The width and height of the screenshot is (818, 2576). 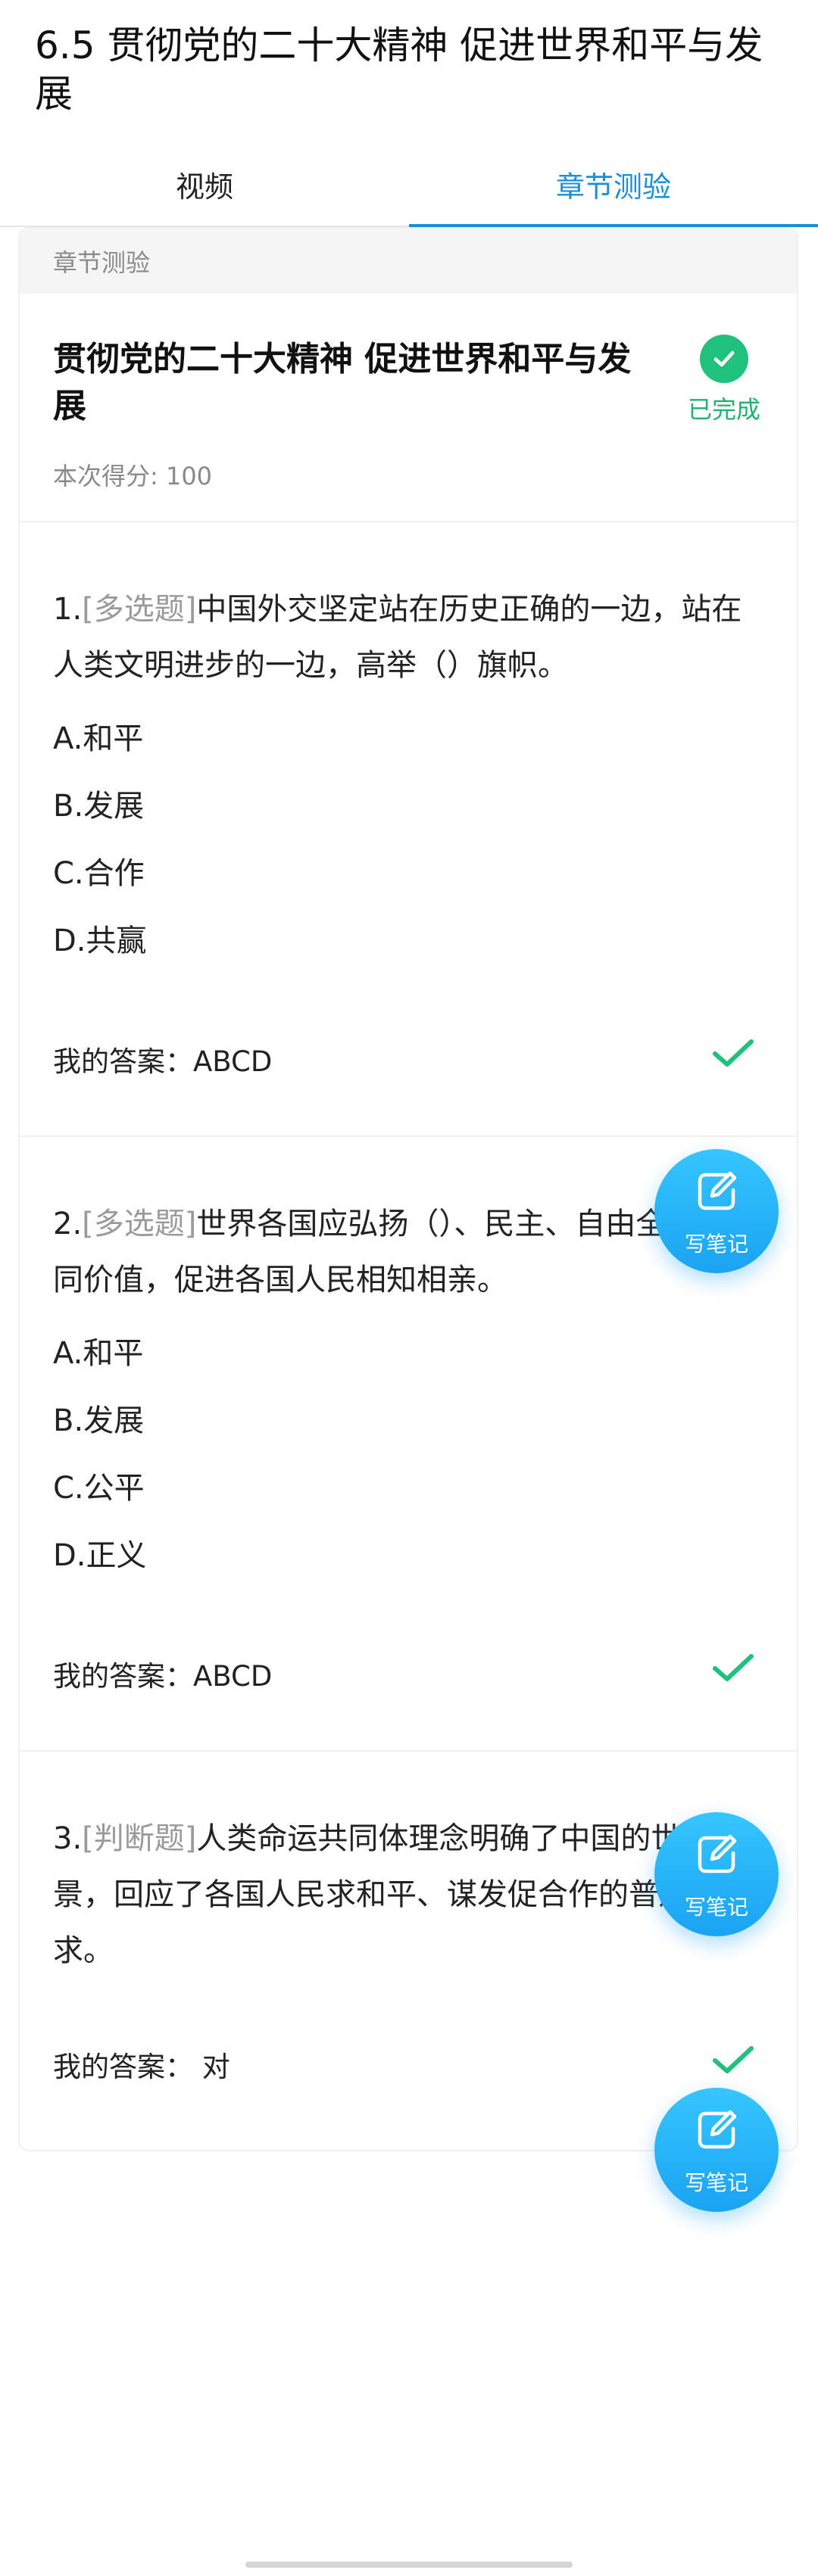 What do you see at coordinates (68, 1838) in the screenshot?
I see `question-number: 3.` at bounding box center [68, 1838].